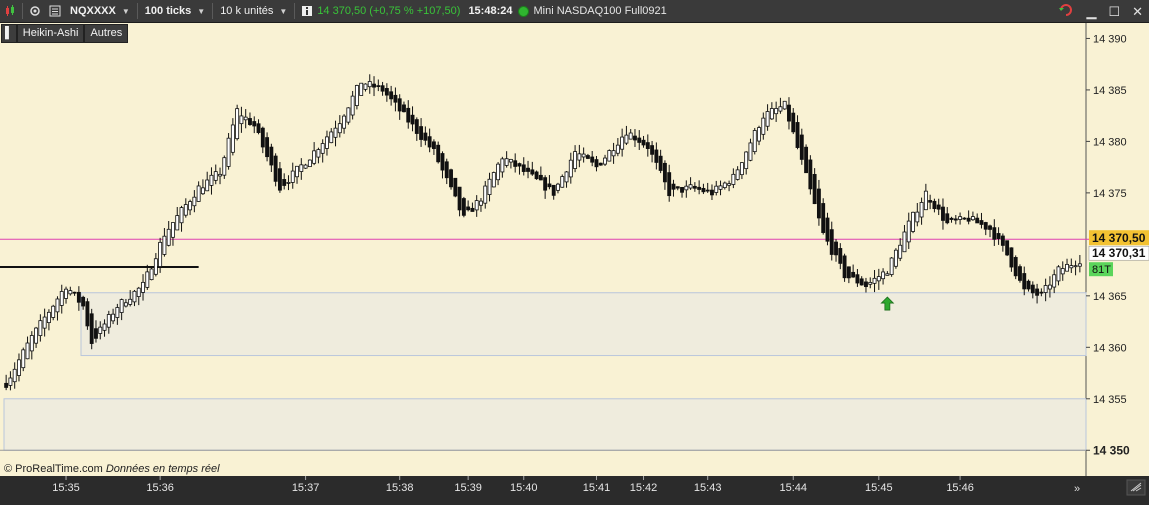 The width and height of the screenshot is (1149, 505). What do you see at coordinates (1066, 11) in the screenshot?
I see `refresh-icon` at bounding box center [1066, 11].